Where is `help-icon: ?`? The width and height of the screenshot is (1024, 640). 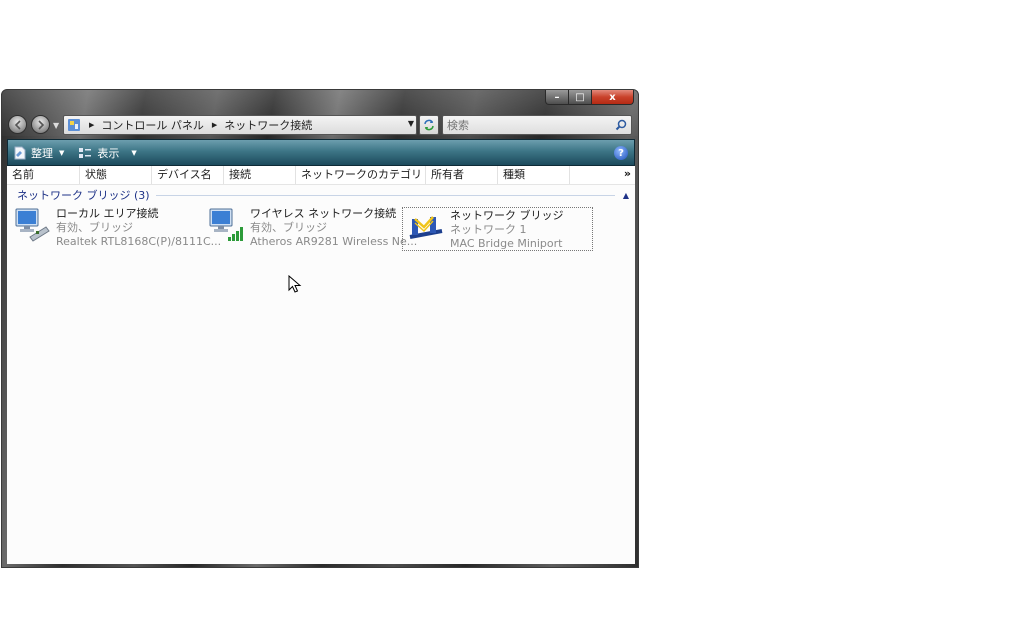 help-icon: ? is located at coordinates (621, 153).